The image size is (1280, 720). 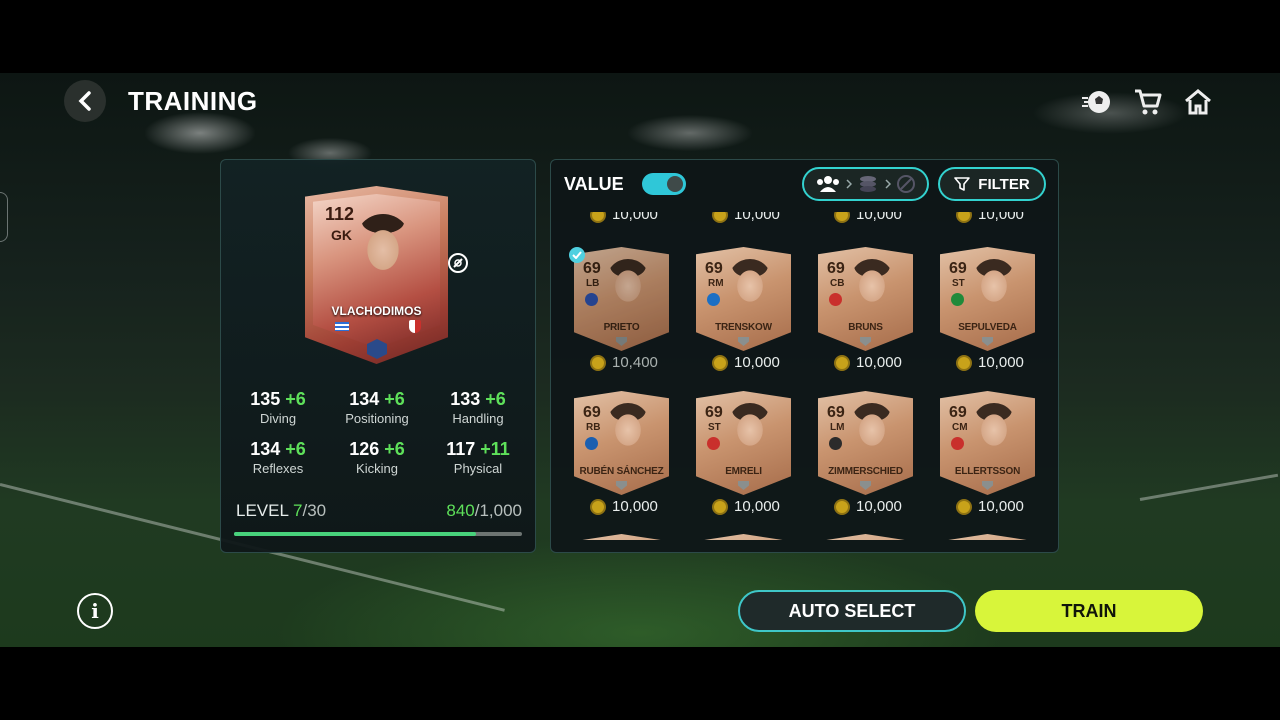 What do you see at coordinates (495, 449) in the screenshot?
I see `stat-boost: +11` at bounding box center [495, 449].